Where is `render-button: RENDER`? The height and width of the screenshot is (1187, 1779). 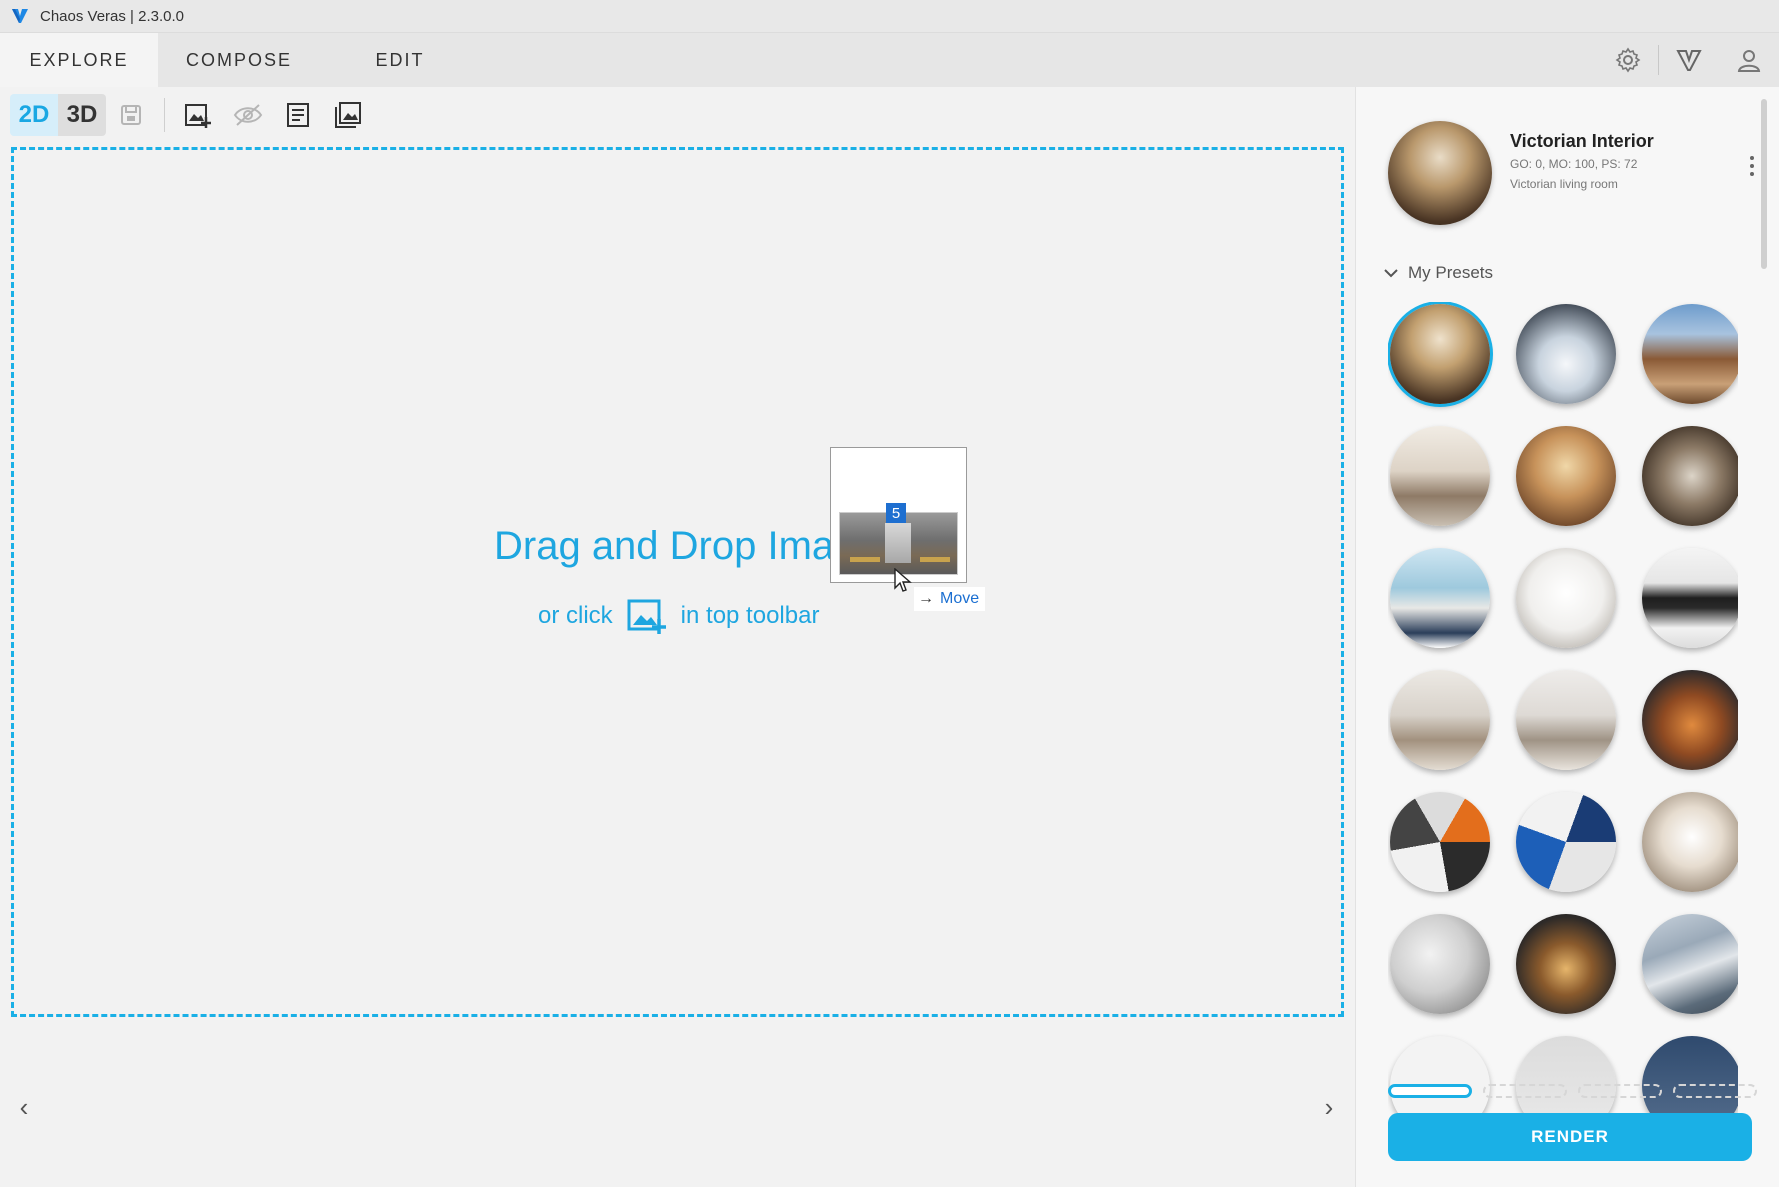 render-button: RENDER is located at coordinates (1570, 1137).